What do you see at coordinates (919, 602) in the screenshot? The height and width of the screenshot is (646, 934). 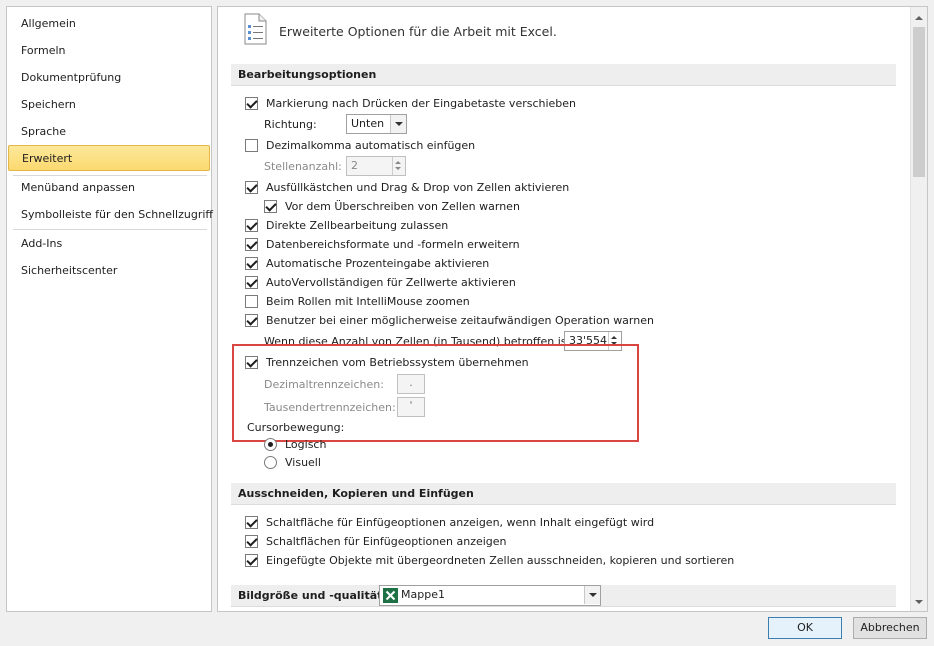 I see `scroll-down-icon` at bounding box center [919, 602].